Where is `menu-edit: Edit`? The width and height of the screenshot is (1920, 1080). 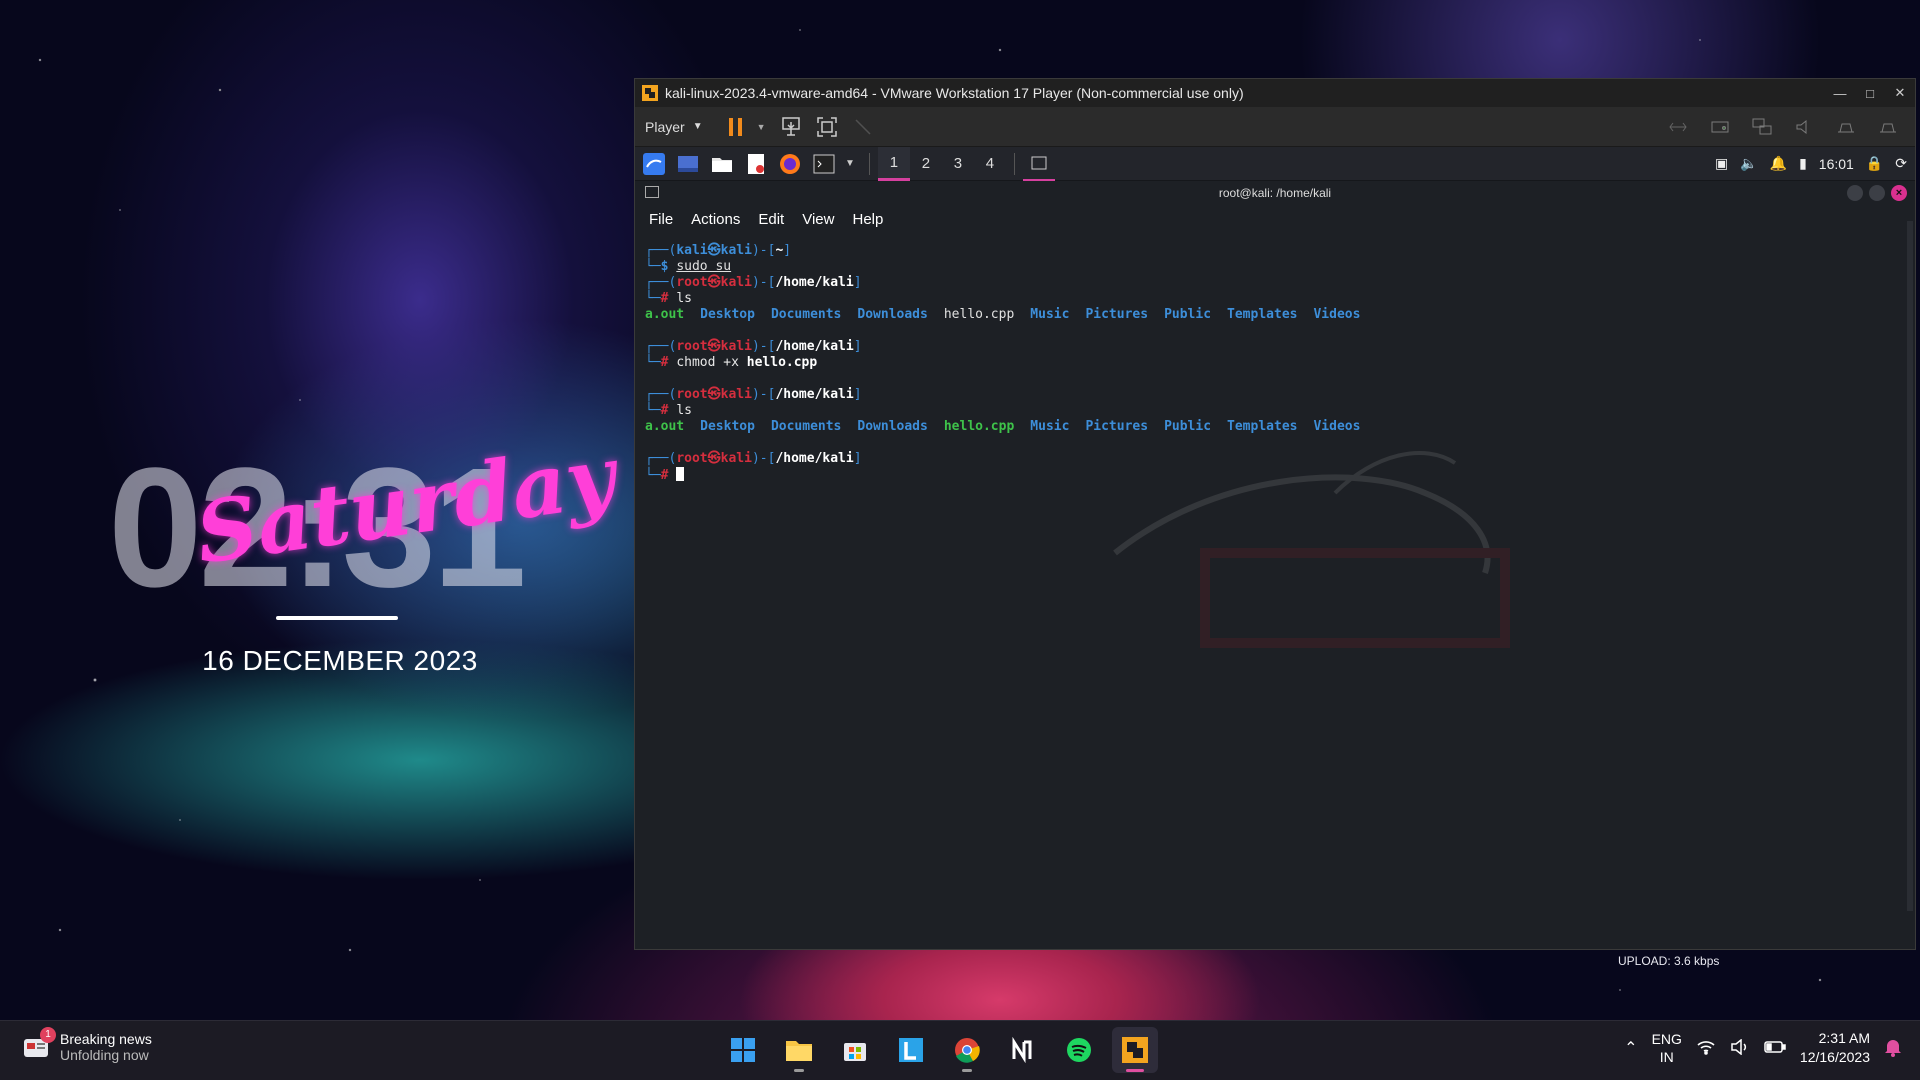
menu-edit: Edit is located at coordinates (771, 219).